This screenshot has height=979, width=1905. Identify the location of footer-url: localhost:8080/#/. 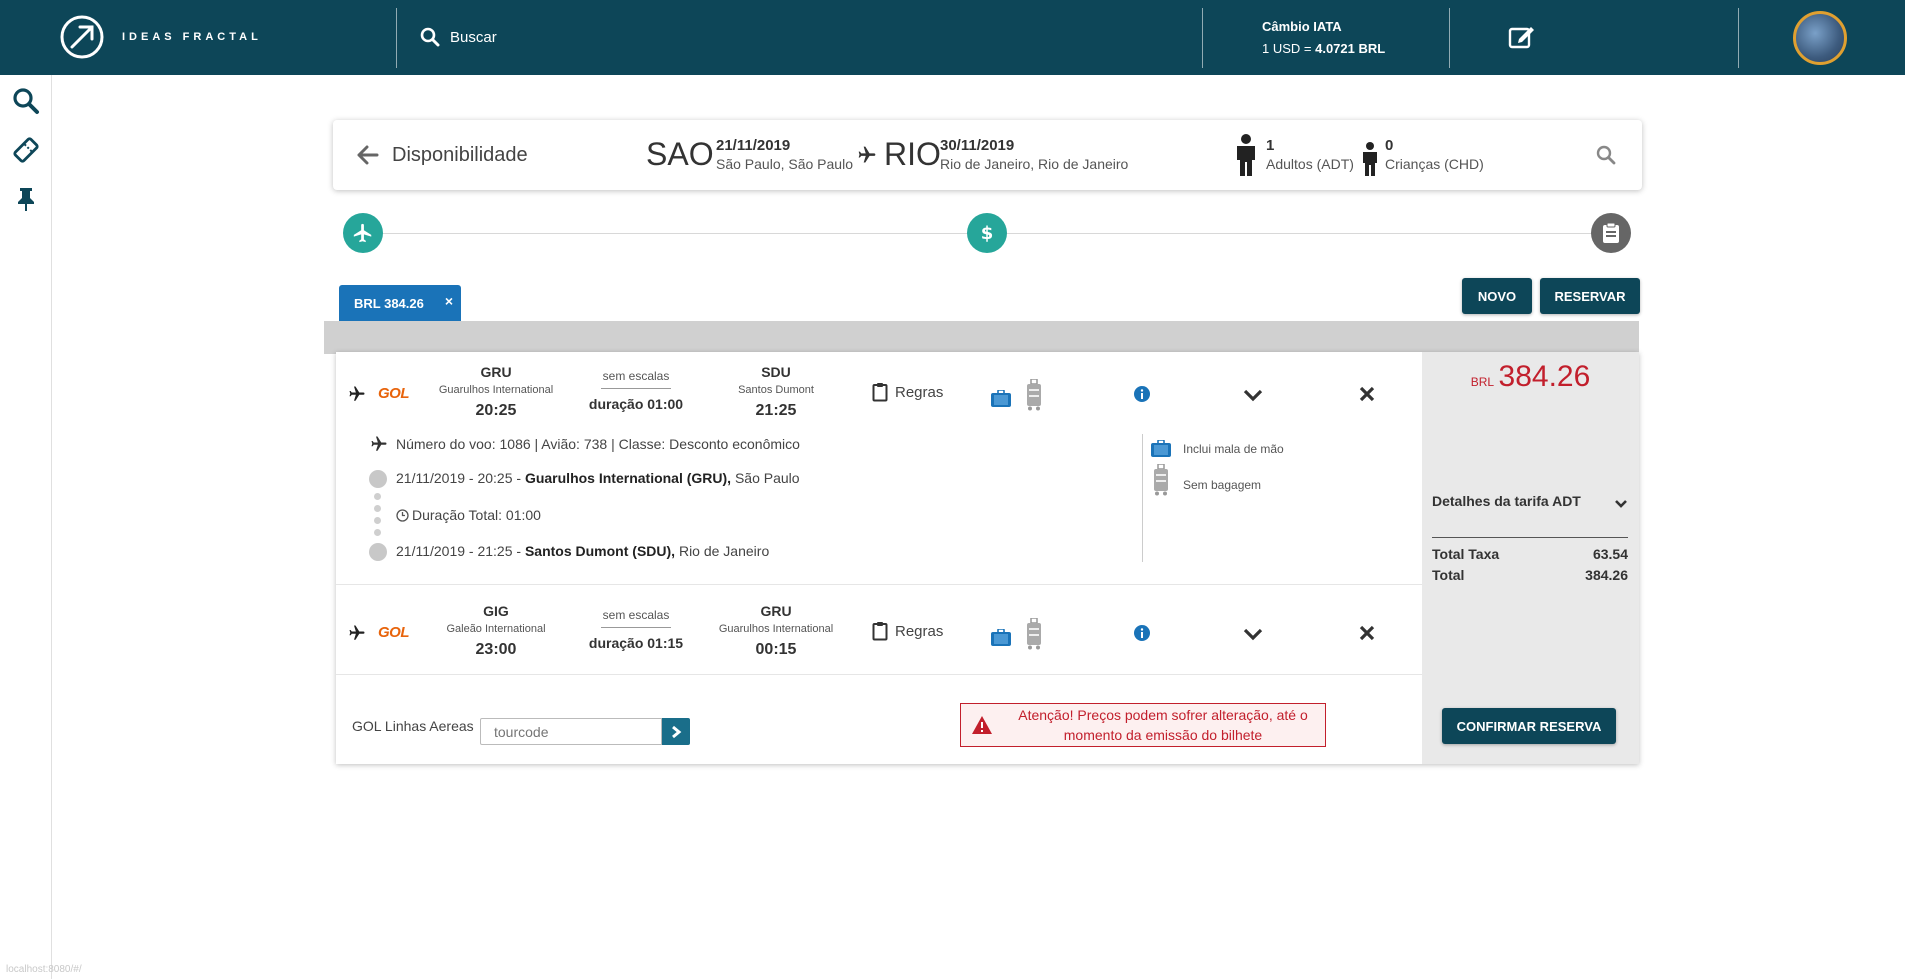
(44, 969).